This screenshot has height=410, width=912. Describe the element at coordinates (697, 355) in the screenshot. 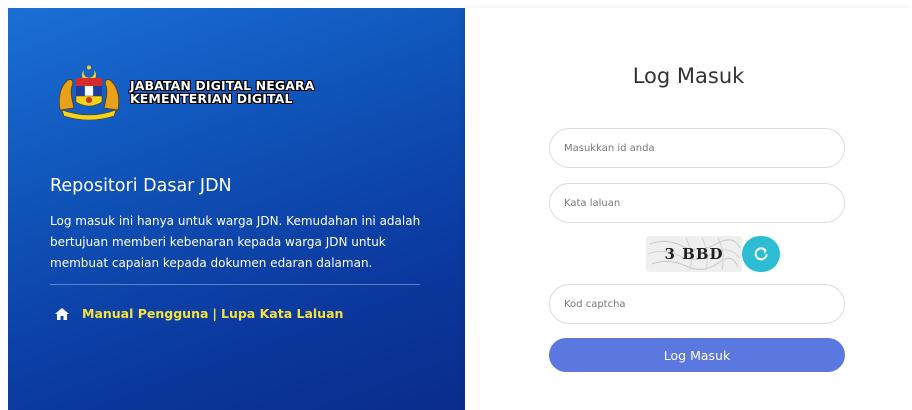

I see `login-button: Log Masuk` at that location.